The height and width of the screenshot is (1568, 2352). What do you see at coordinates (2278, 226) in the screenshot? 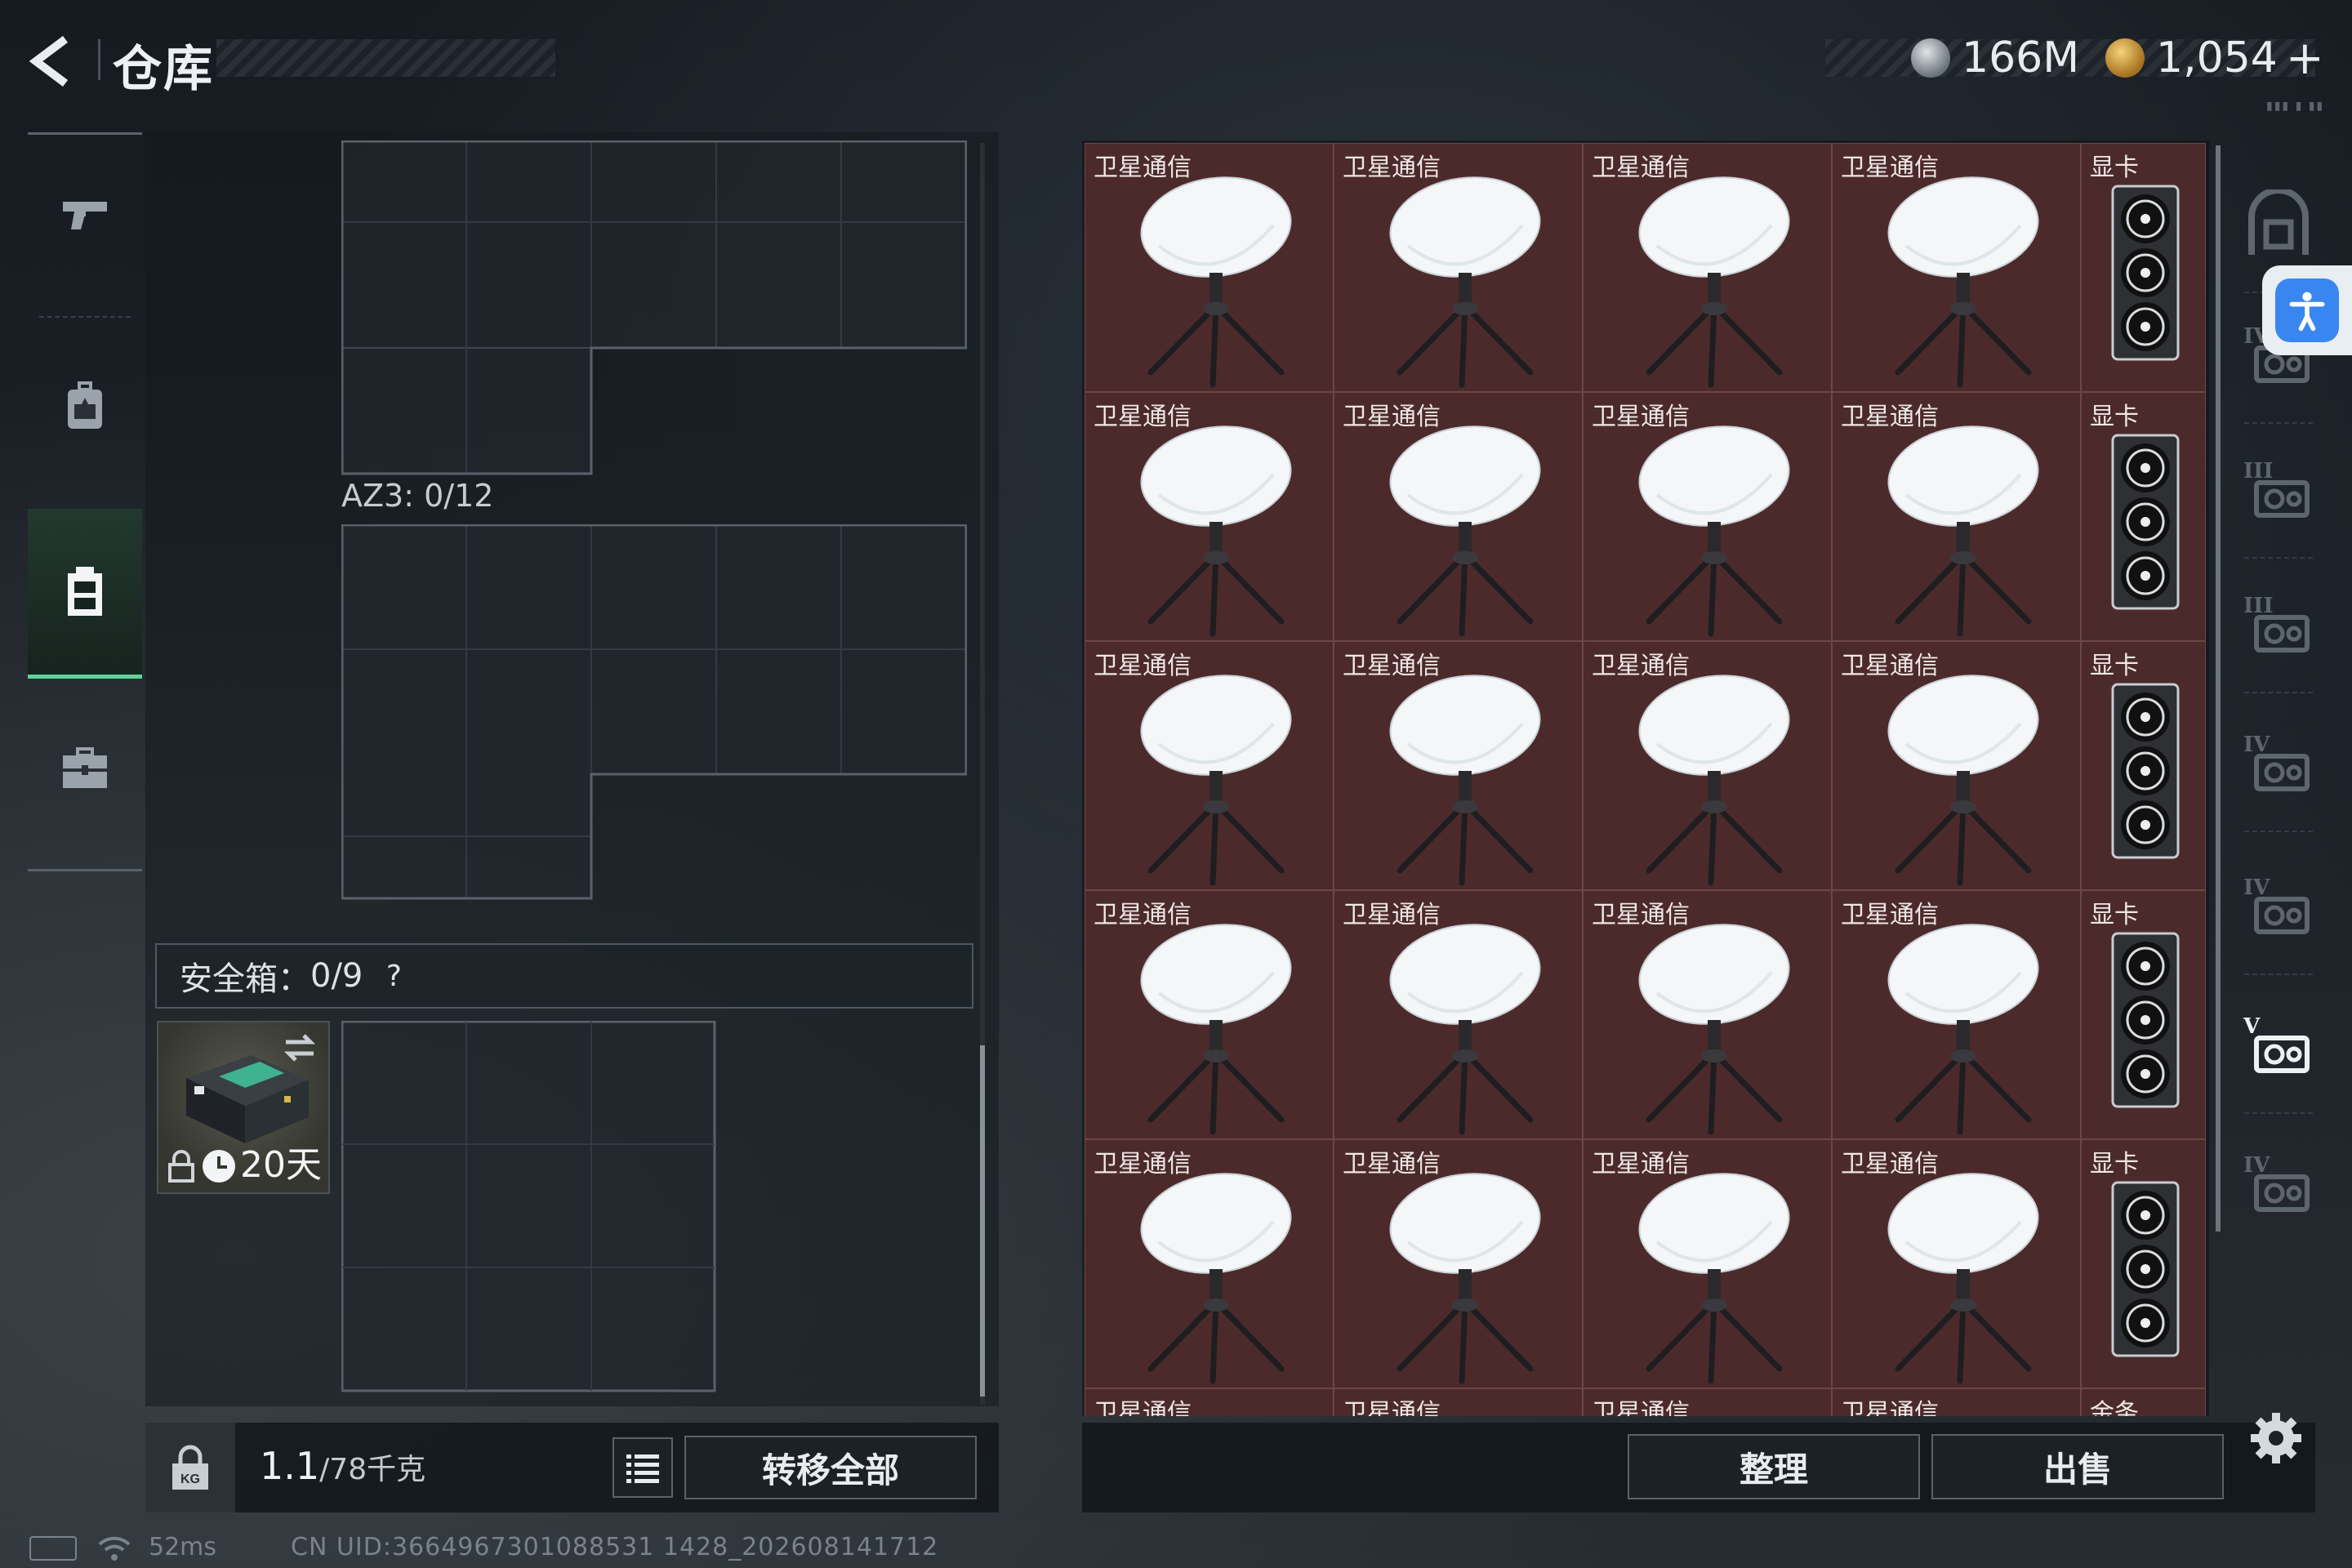
I see `stash-tab` at bounding box center [2278, 226].